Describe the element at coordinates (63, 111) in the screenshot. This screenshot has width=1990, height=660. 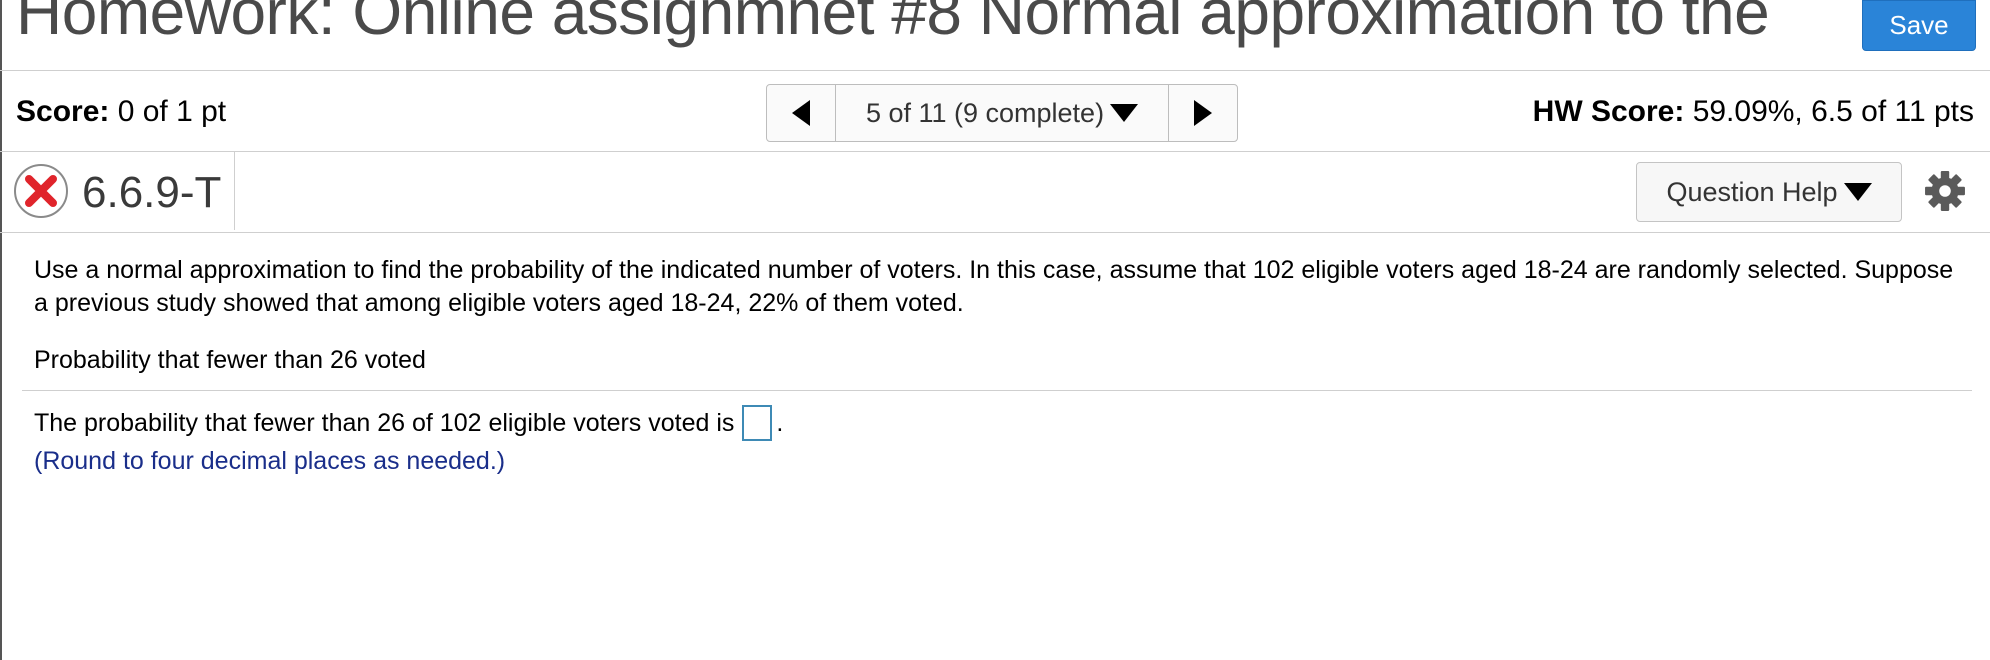
I see `score-label: Score:` at that location.